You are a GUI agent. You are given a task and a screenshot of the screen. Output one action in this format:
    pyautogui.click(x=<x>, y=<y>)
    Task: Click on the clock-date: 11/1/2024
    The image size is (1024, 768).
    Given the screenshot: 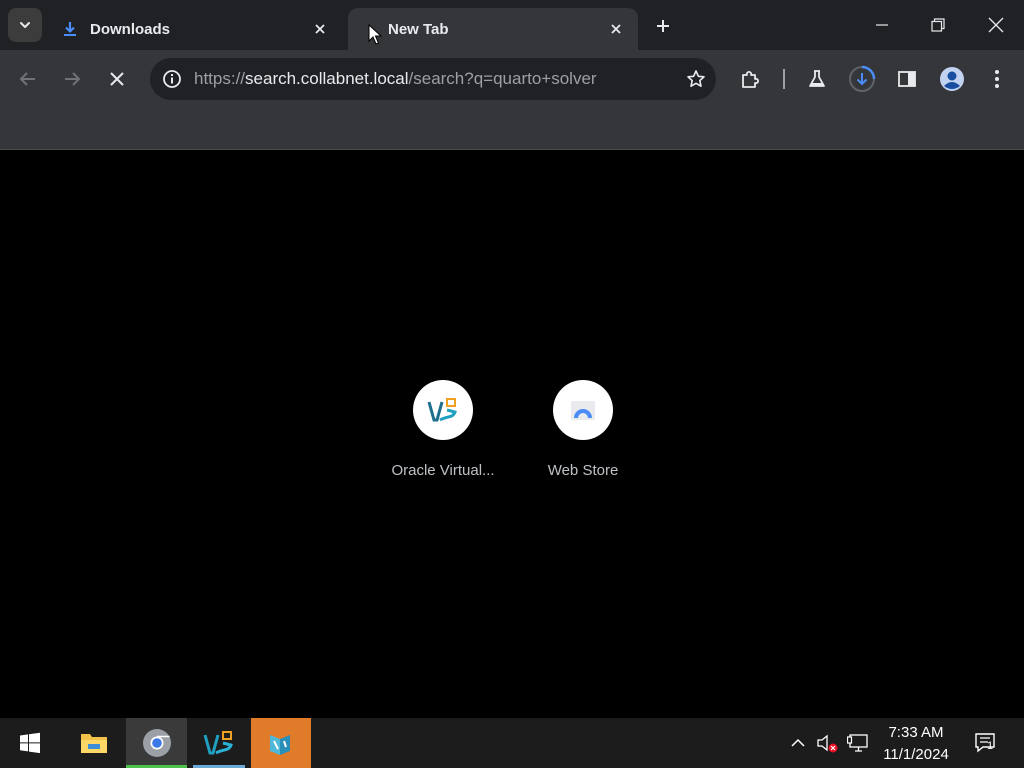 What is the action you would take?
    pyautogui.click(x=916, y=754)
    